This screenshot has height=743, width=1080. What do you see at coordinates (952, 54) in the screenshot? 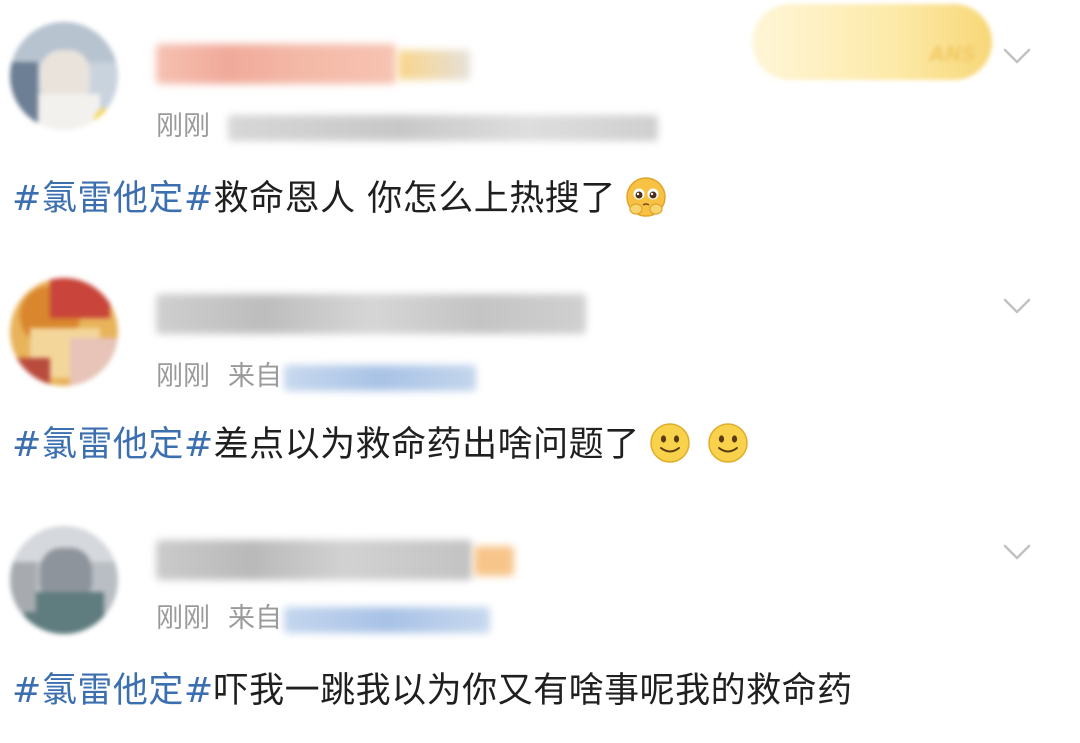
I see `fans-badge-text: ANS` at bounding box center [952, 54].